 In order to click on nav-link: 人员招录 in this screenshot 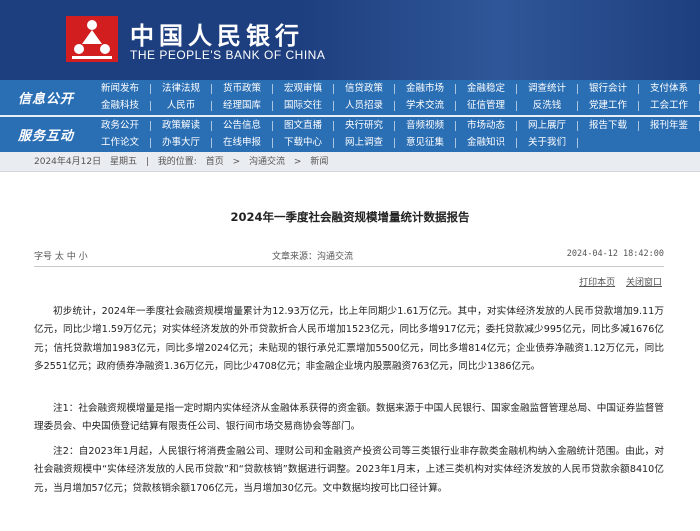, I will do `click(365, 106)`.